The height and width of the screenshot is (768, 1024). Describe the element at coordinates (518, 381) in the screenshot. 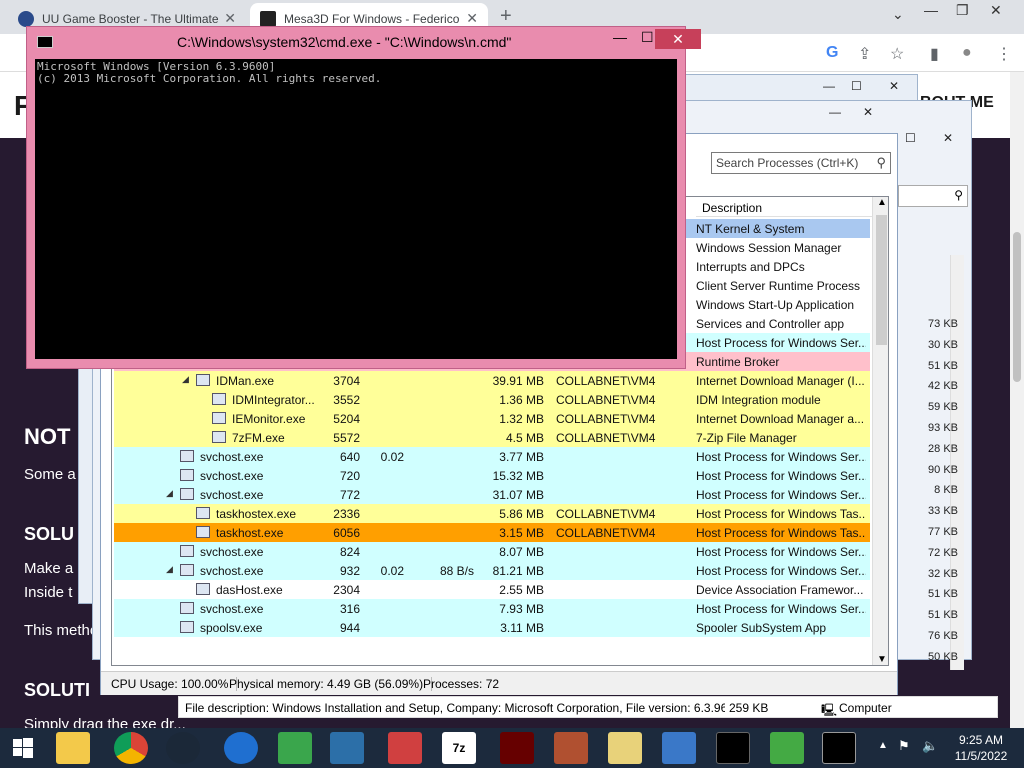

I see `process-memory: 39.91 MB` at that location.